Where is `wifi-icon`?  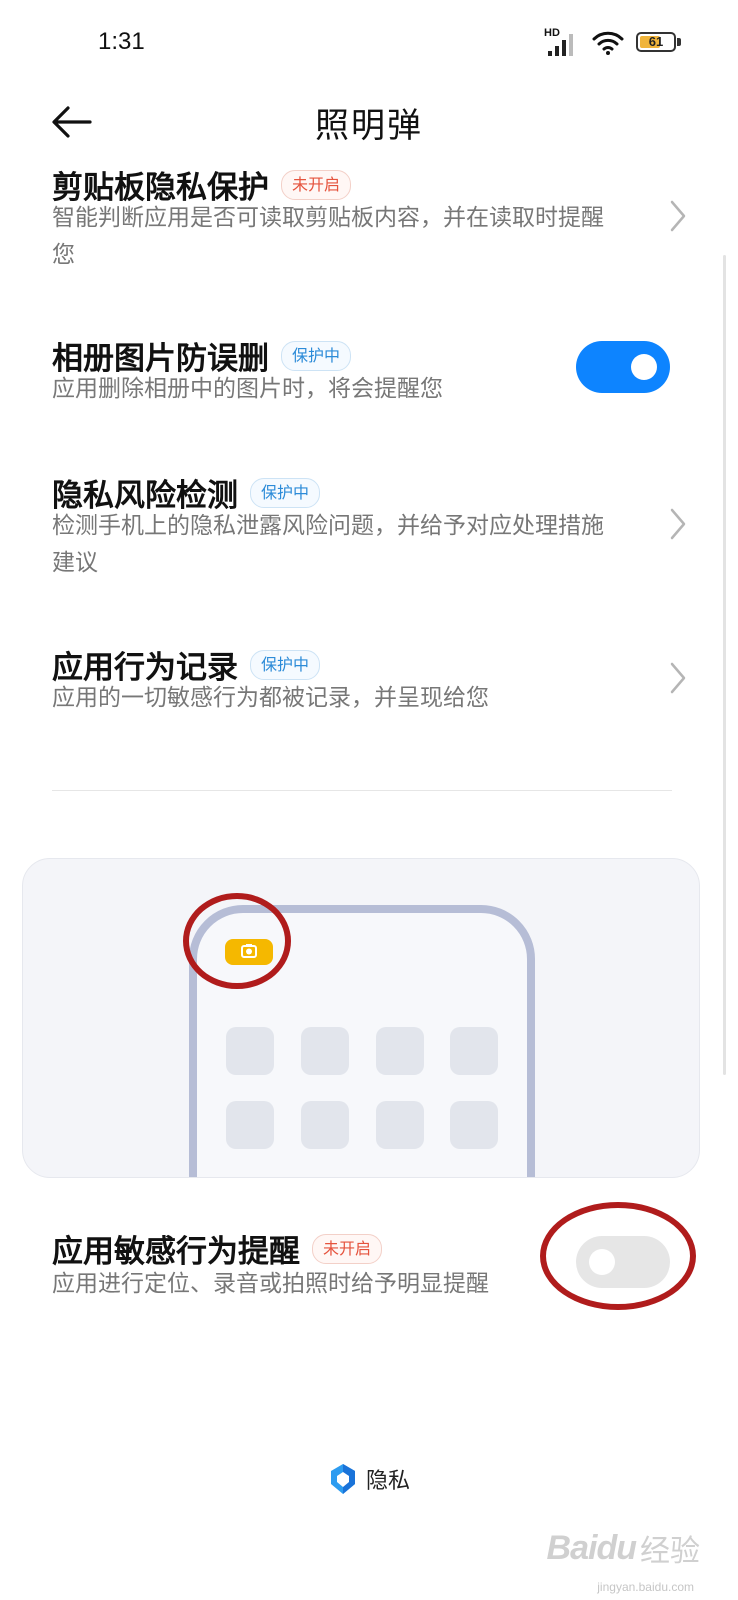
wifi-icon is located at coordinates (608, 43).